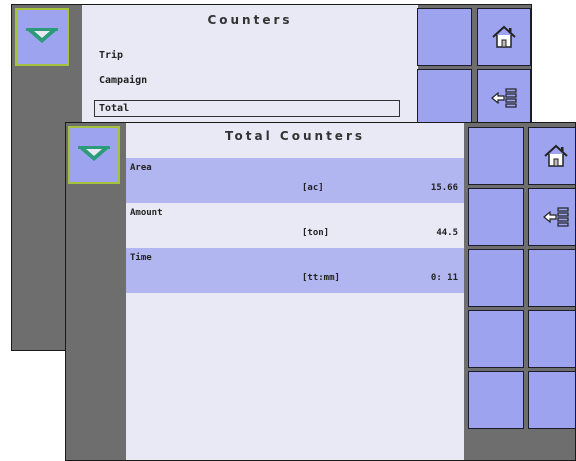 This screenshot has height=461, width=576. I want to click on counter-label: Time, so click(141, 258).